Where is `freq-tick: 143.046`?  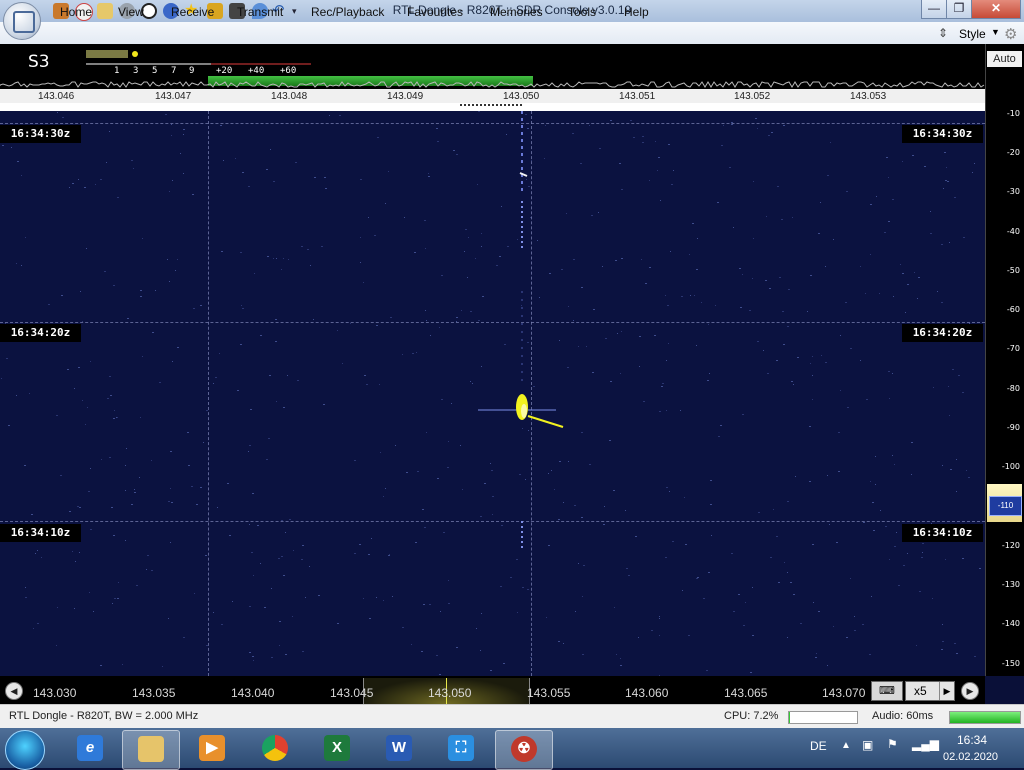 freq-tick: 143.046 is located at coordinates (56, 96).